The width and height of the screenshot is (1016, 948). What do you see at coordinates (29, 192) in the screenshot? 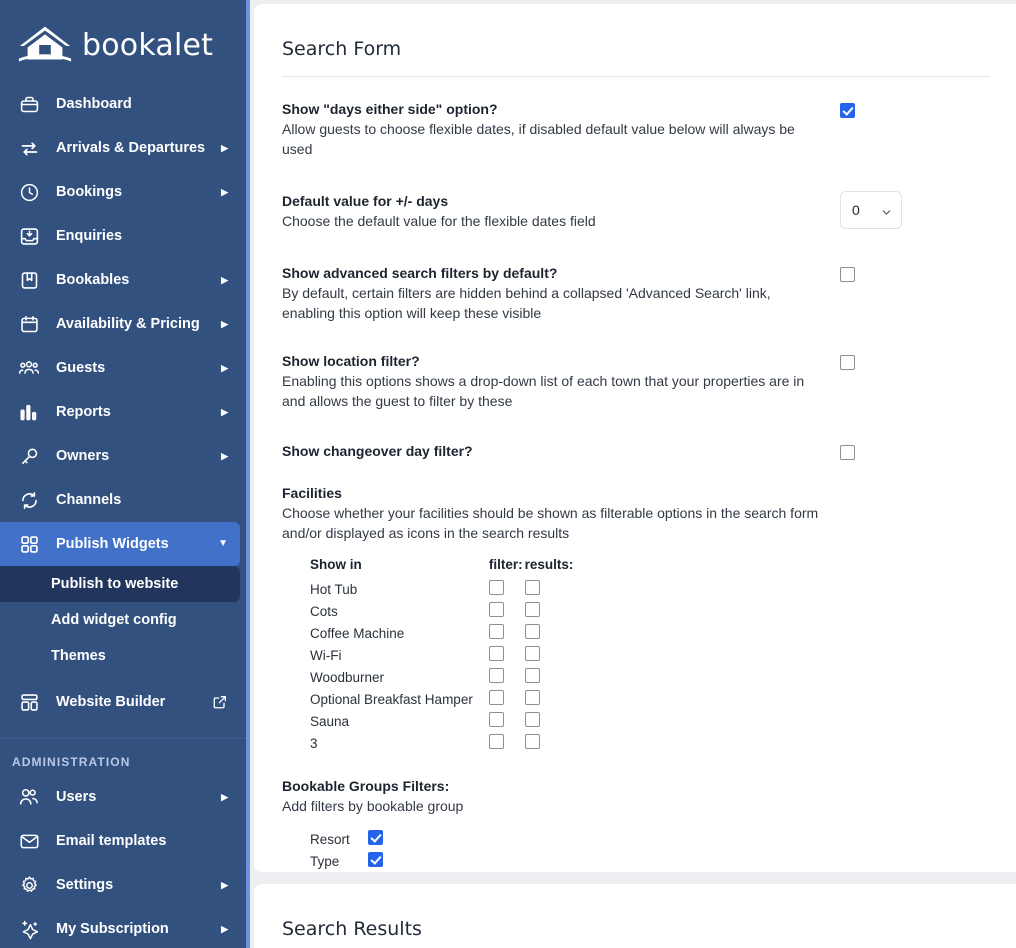
I see `clock-icon` at bounding box center [29, 192].